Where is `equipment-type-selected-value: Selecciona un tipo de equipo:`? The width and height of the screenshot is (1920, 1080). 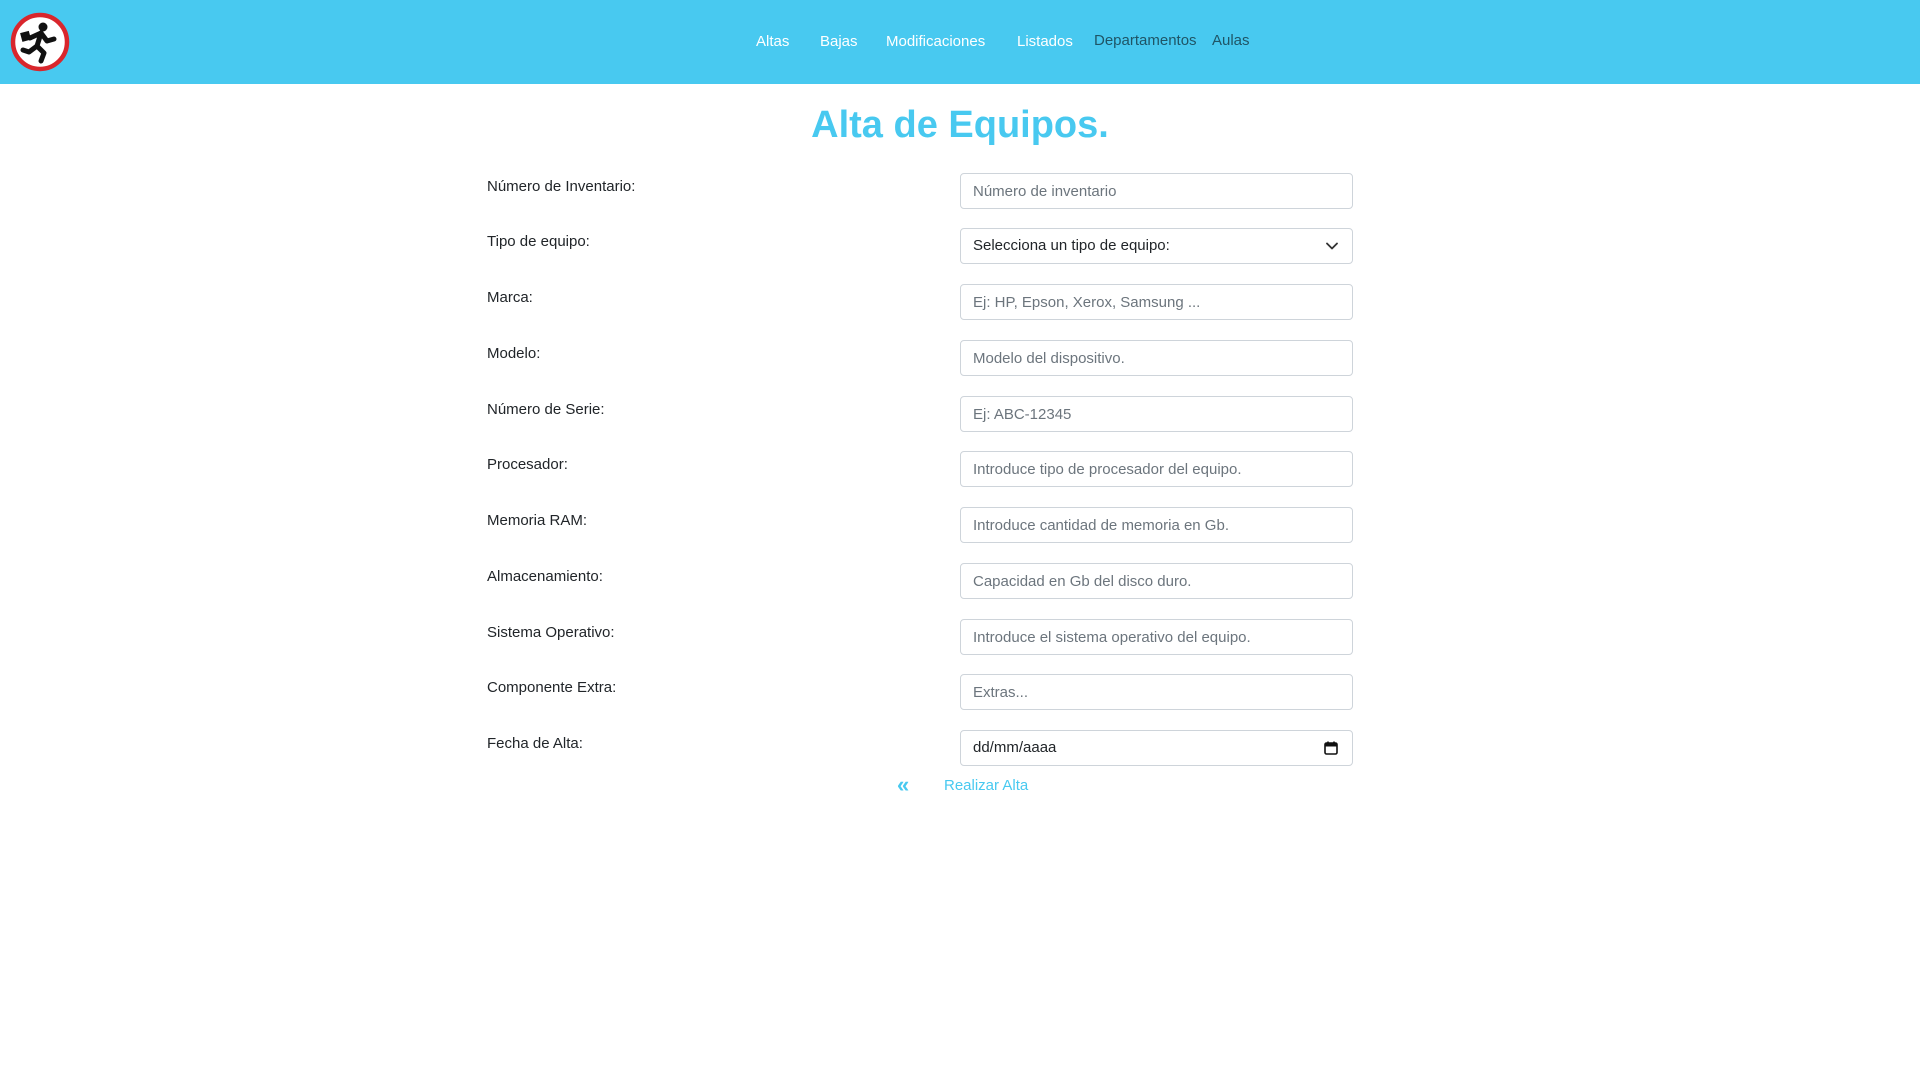 equipment-type-selected-value: Selecciona un tipo de equipo: is located at coordinates (1071, 245).